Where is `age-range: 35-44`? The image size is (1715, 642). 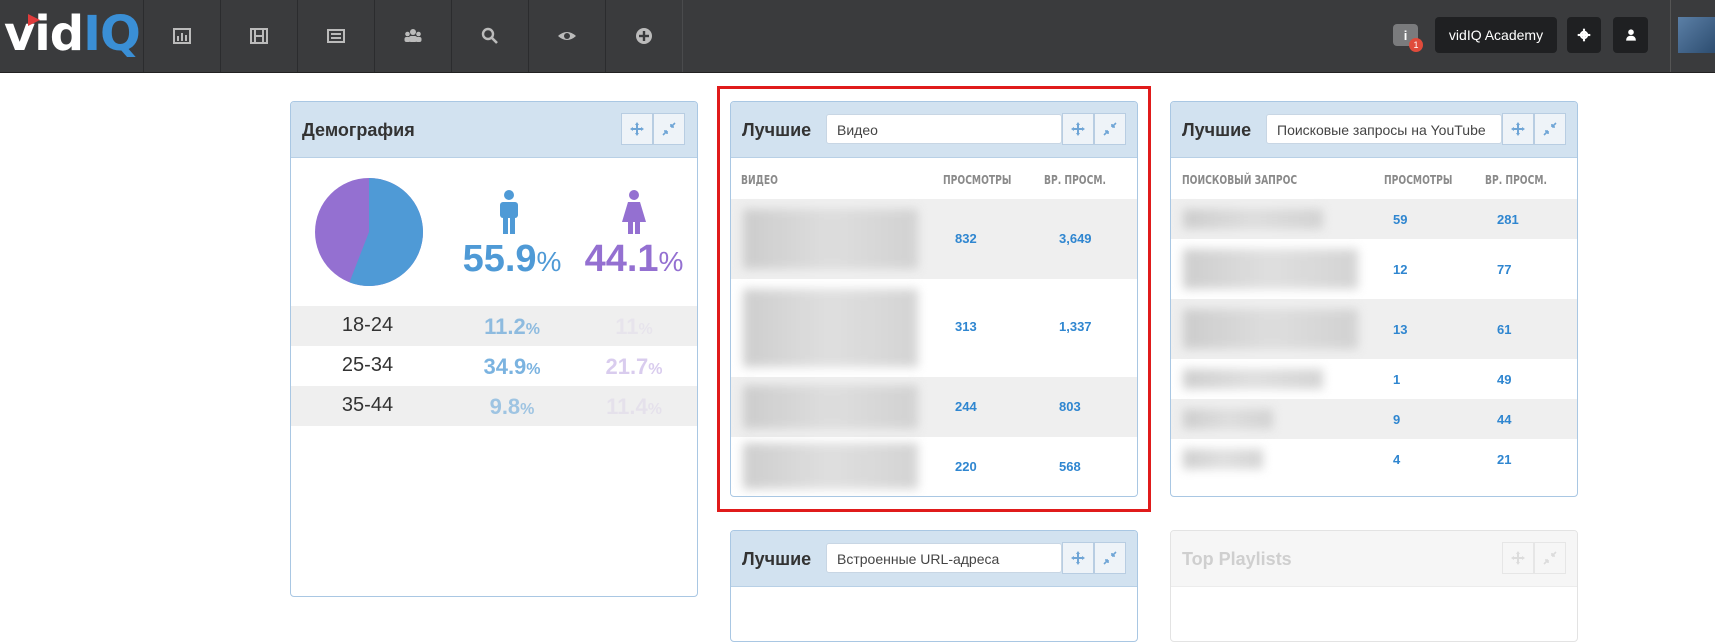 age-range: 35-44 is located at coordinates (367, 405).